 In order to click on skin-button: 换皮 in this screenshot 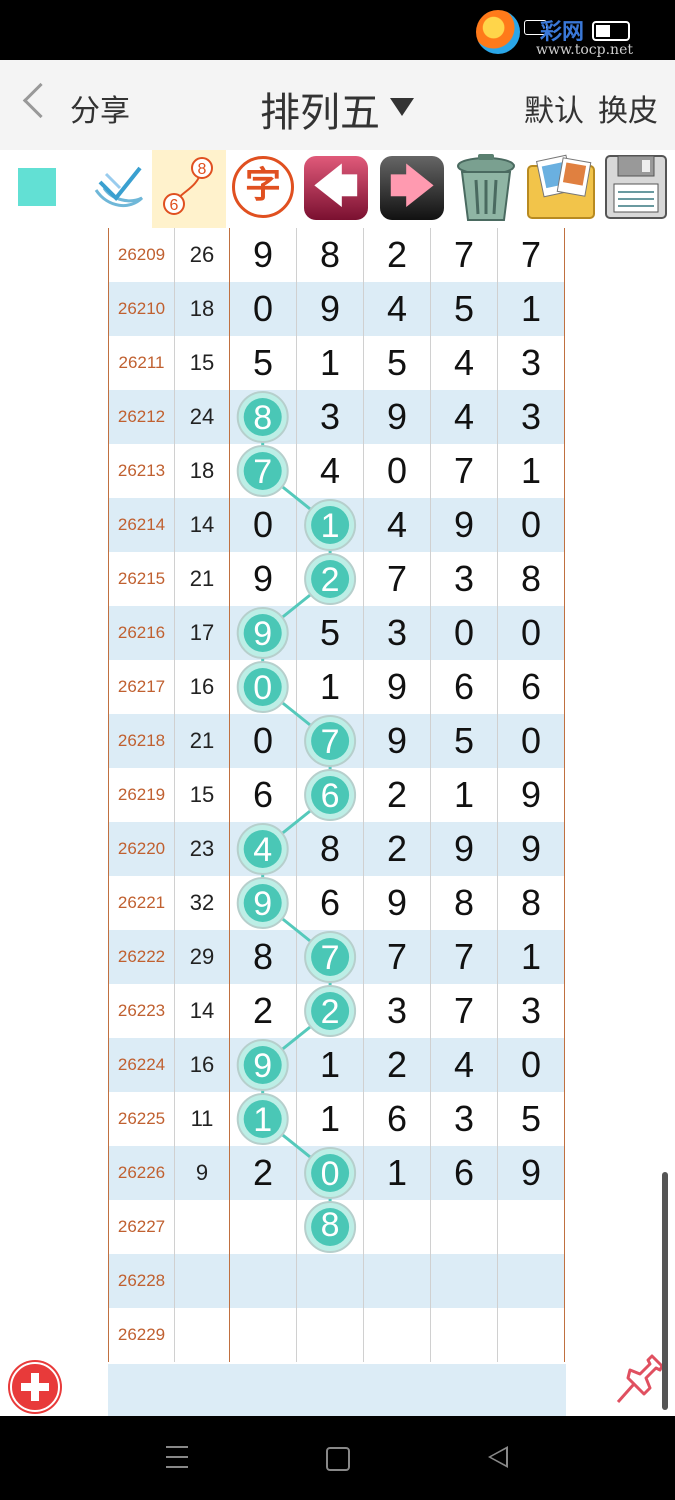, I will do `click(628, 108)`.